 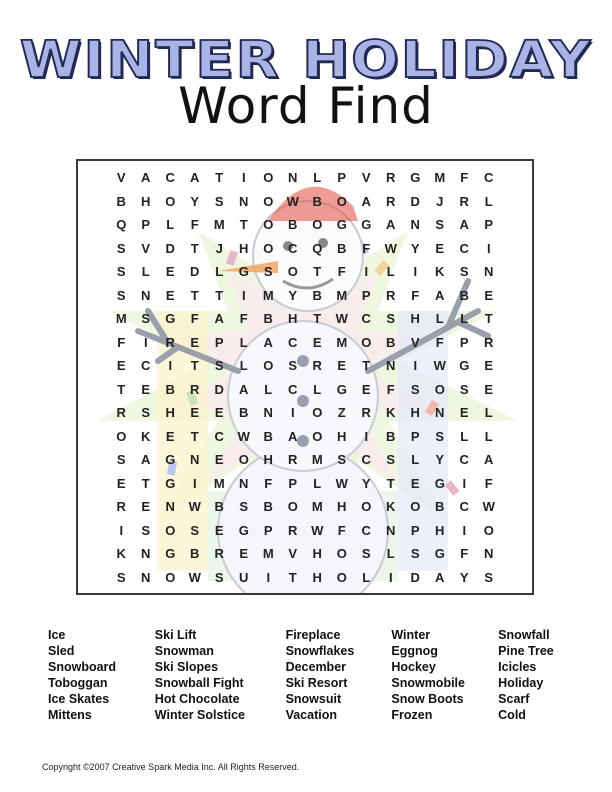 I want to click on word-list-item: Ice Skates, so click(x=79, y=699).